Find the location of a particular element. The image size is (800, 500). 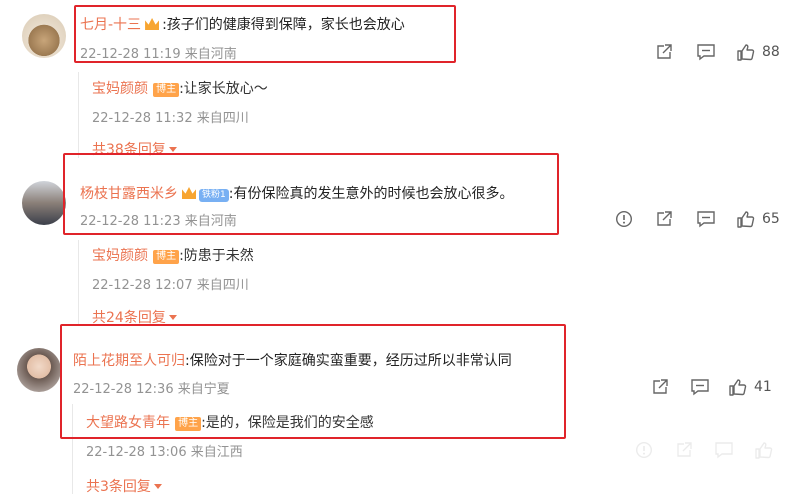

like-count: 41 is located at coordinates (763, 387).